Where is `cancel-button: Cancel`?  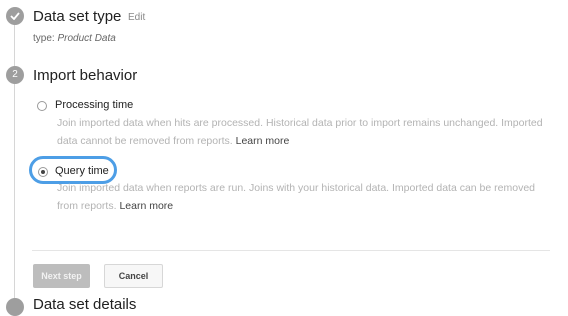
cancel-button: Cancel is located at coordinates (133, 276).